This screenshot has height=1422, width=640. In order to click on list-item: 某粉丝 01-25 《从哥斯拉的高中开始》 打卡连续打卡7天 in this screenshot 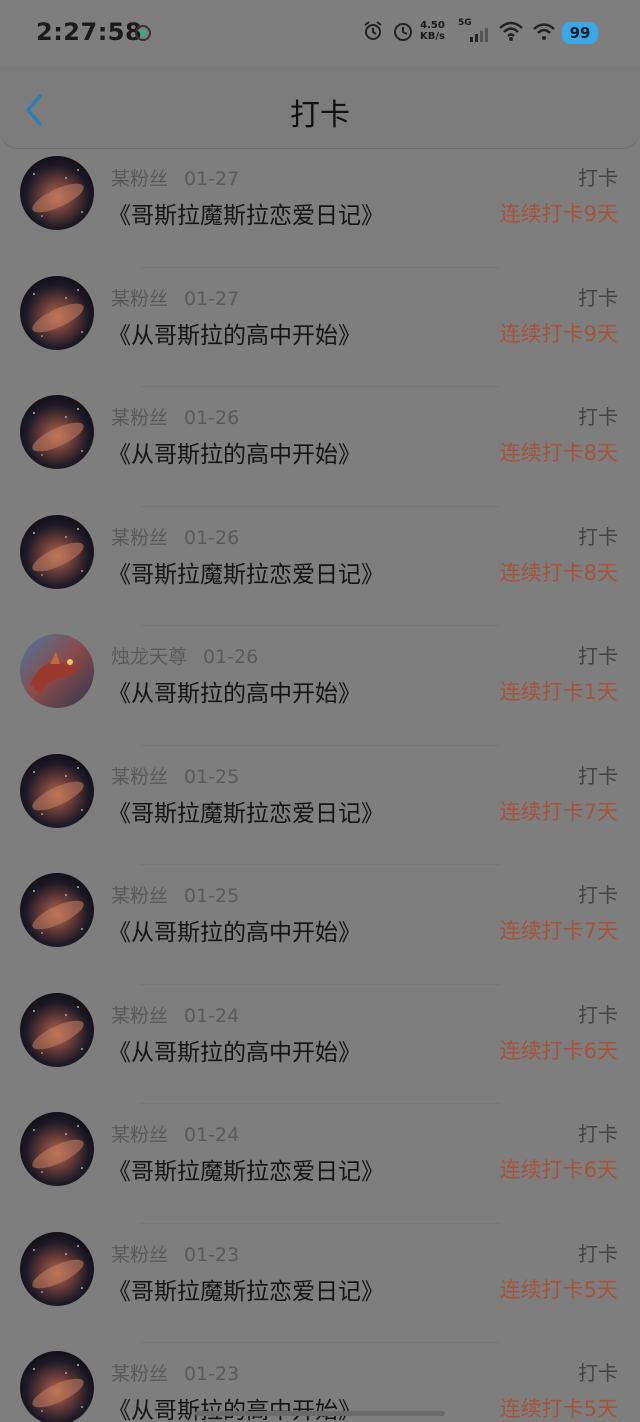, I will do `click(320, 925)`.